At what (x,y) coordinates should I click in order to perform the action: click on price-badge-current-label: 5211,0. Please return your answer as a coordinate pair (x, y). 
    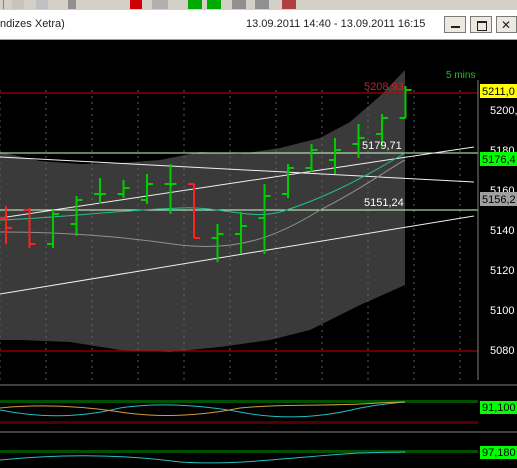
    Looking at the image, I should click on (498, 92).